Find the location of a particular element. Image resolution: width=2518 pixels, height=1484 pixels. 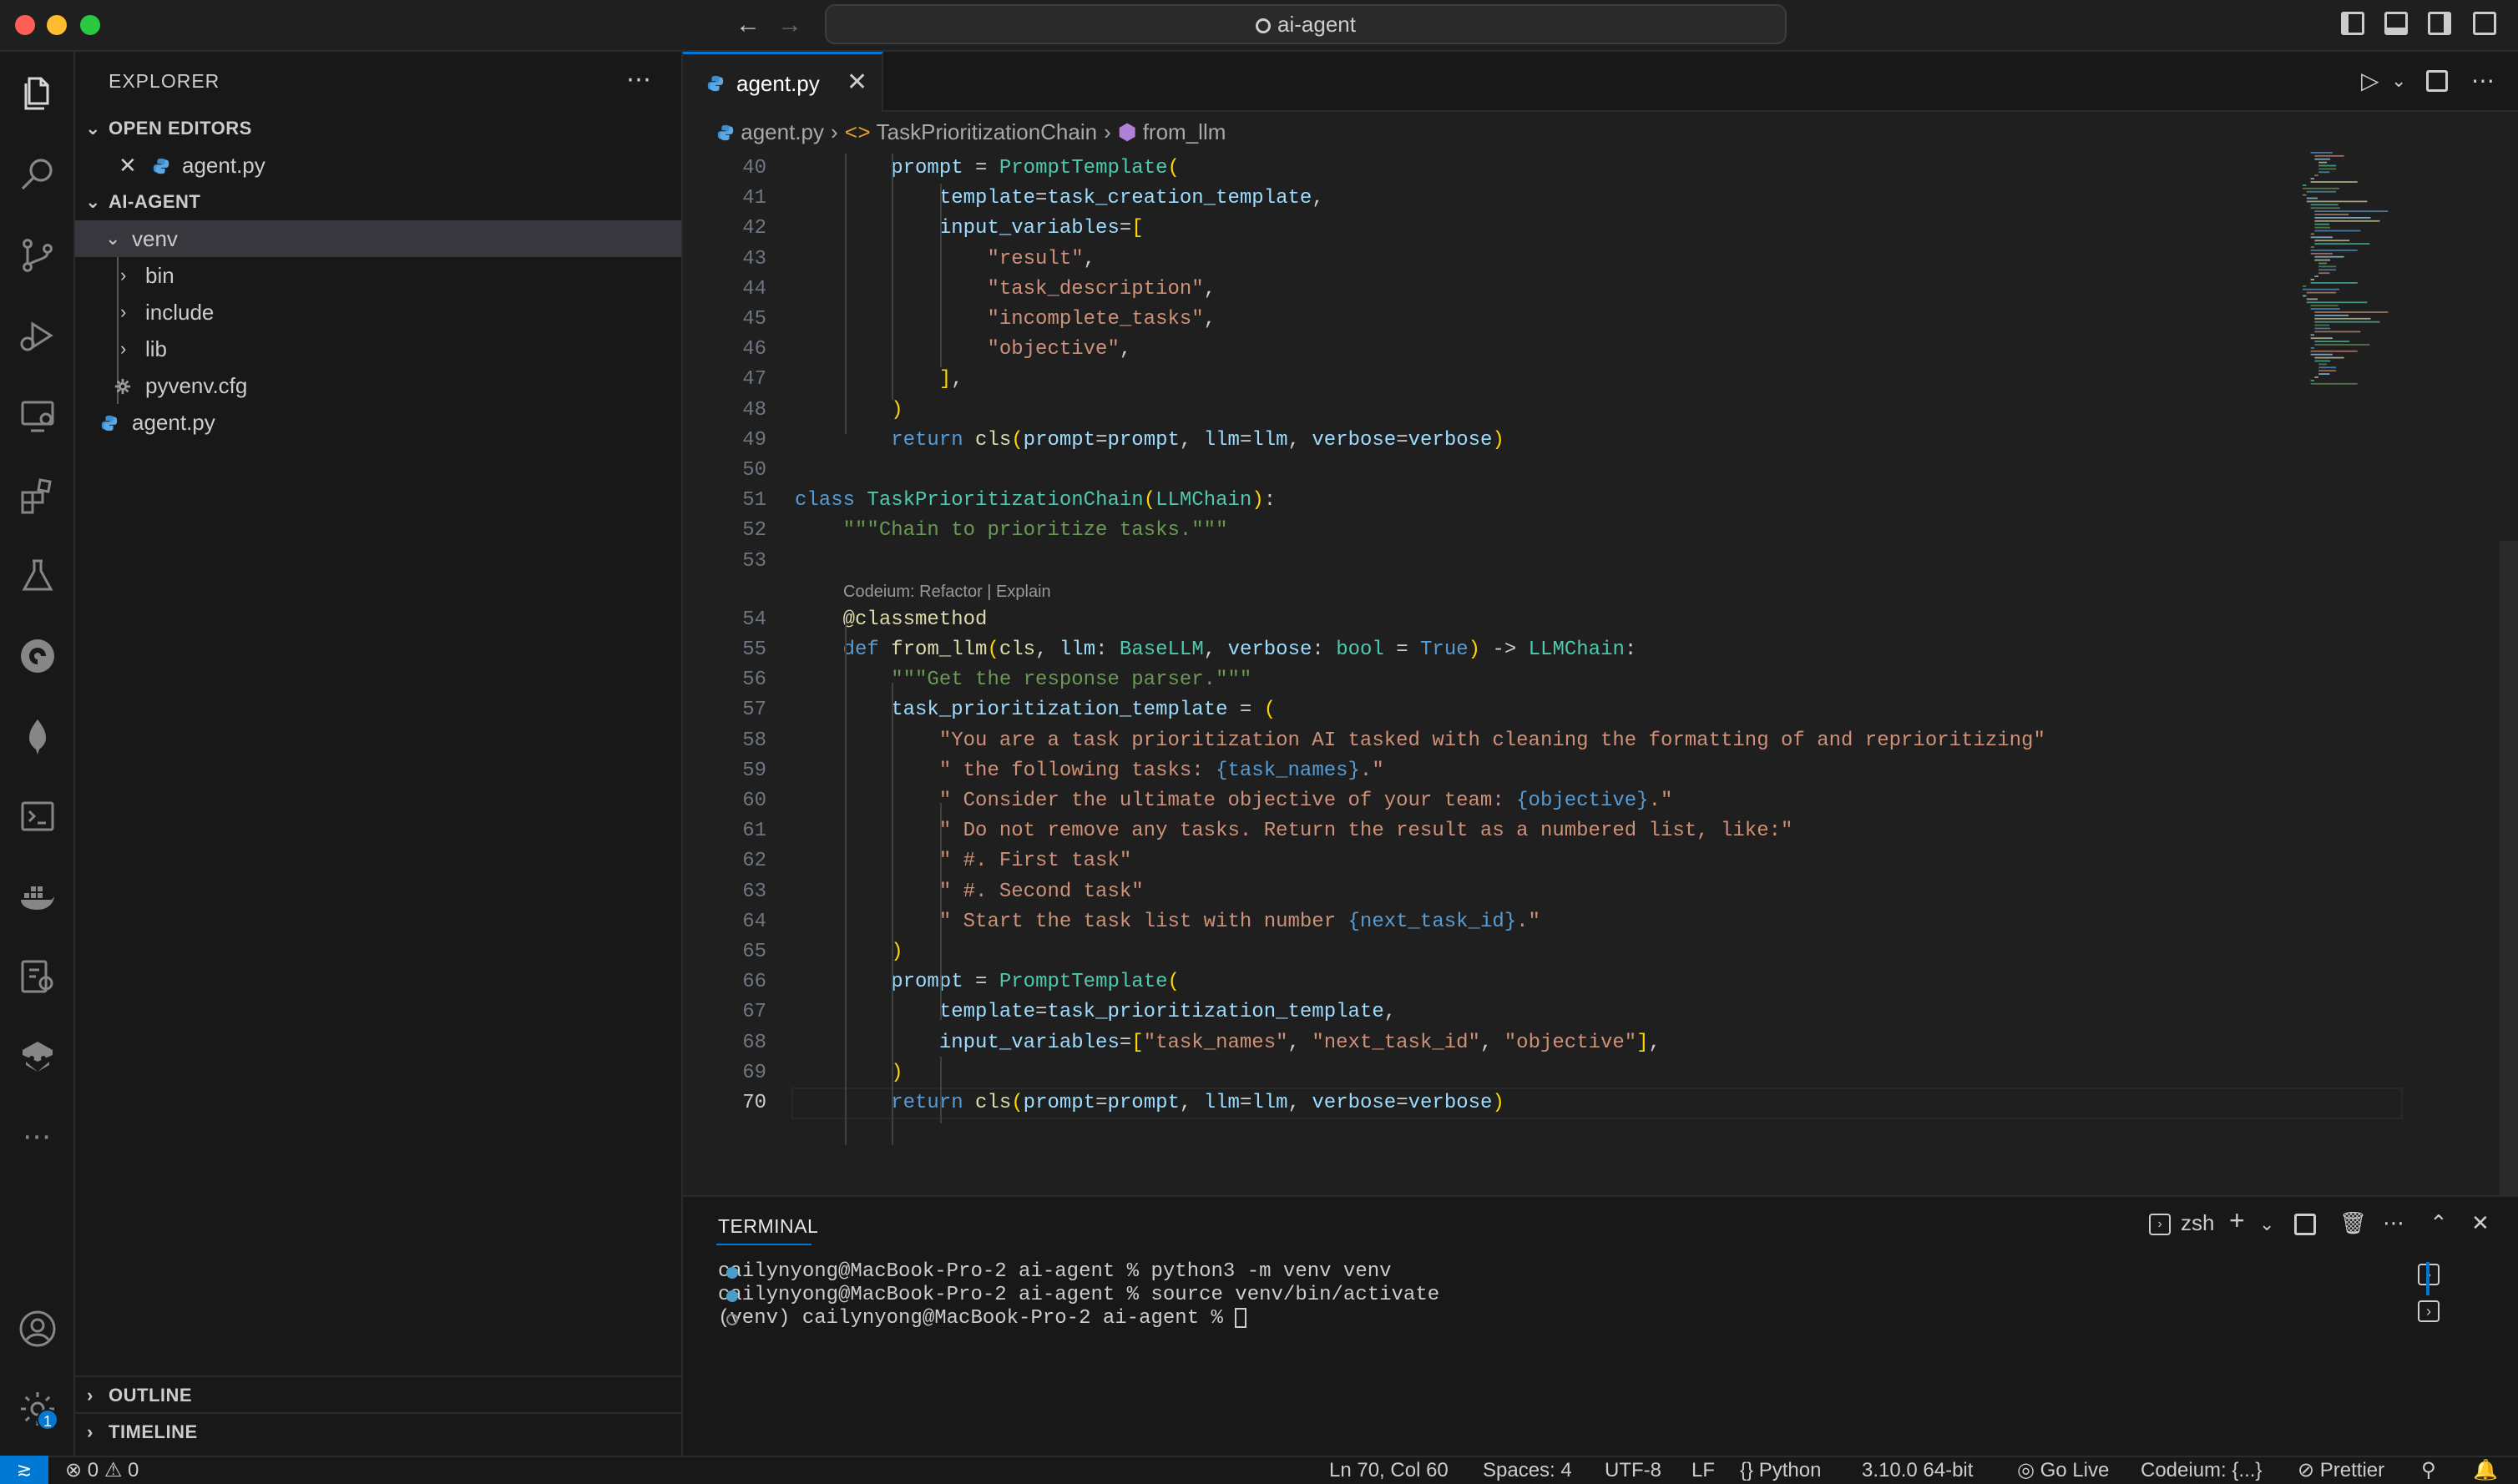

run-dropdown-chevron-icon: ⌄ is located at coordinates (2398, 81).